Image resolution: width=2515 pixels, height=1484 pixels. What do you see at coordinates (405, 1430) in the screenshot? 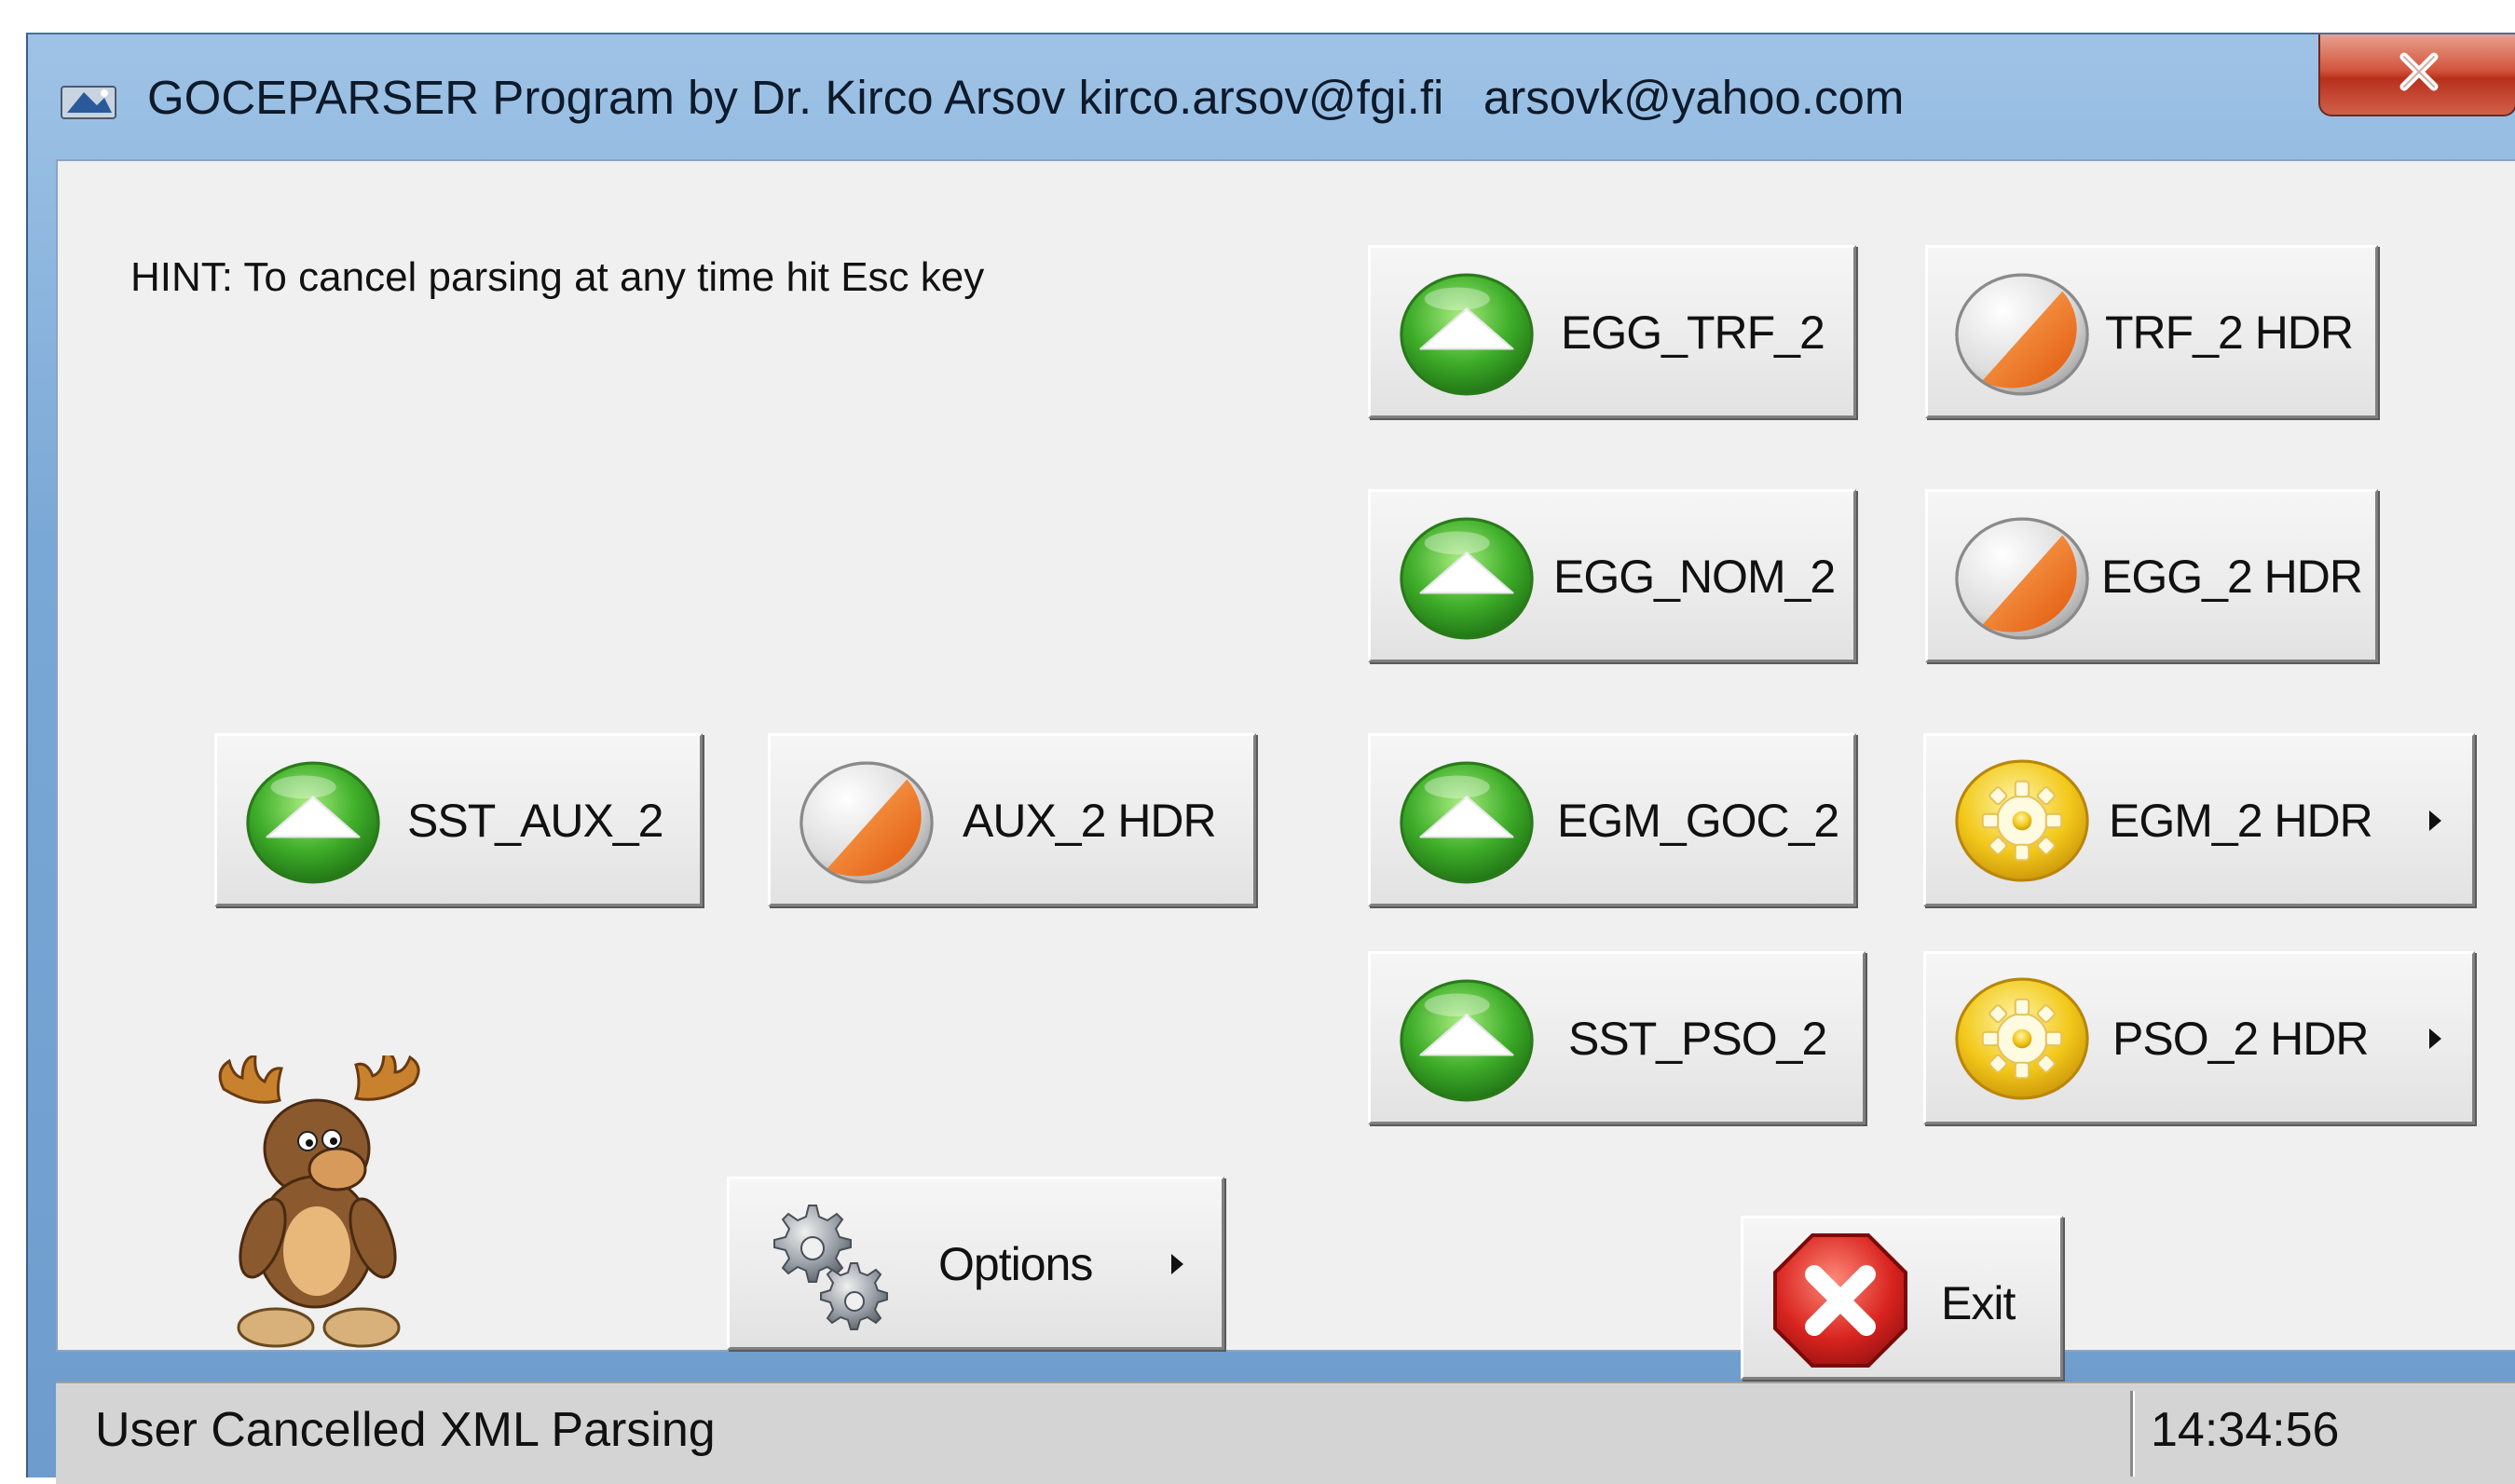
I see `status-message: User Cancelled XML Parsing` at bounding box center [405, 1430].